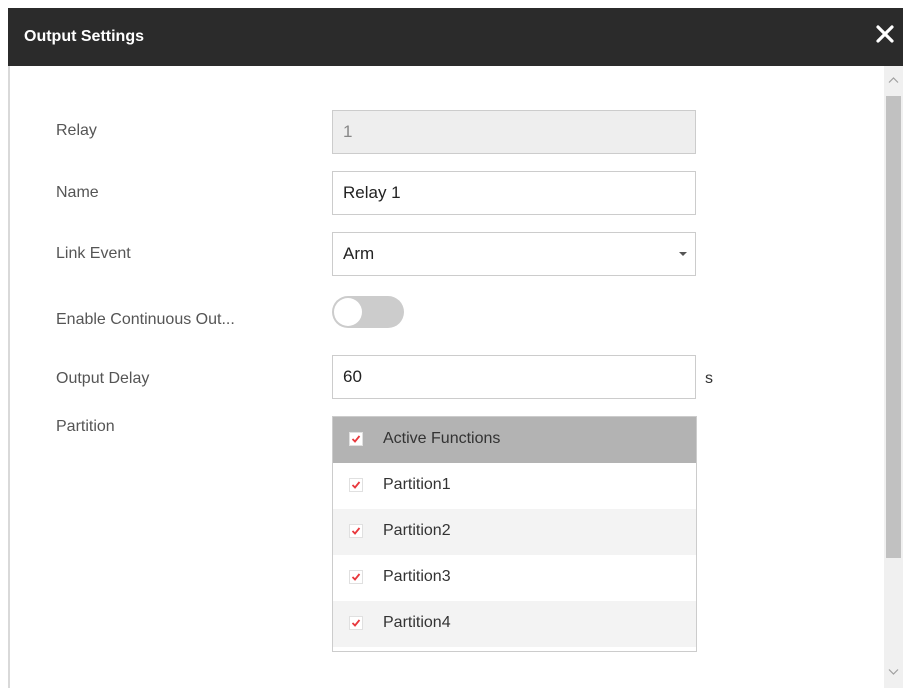 The width and height of the screenshot is (903, 688). Describe the element at coordinates (93, 253) in the screenshot. I see `link-event-label: Link Event` at that location.